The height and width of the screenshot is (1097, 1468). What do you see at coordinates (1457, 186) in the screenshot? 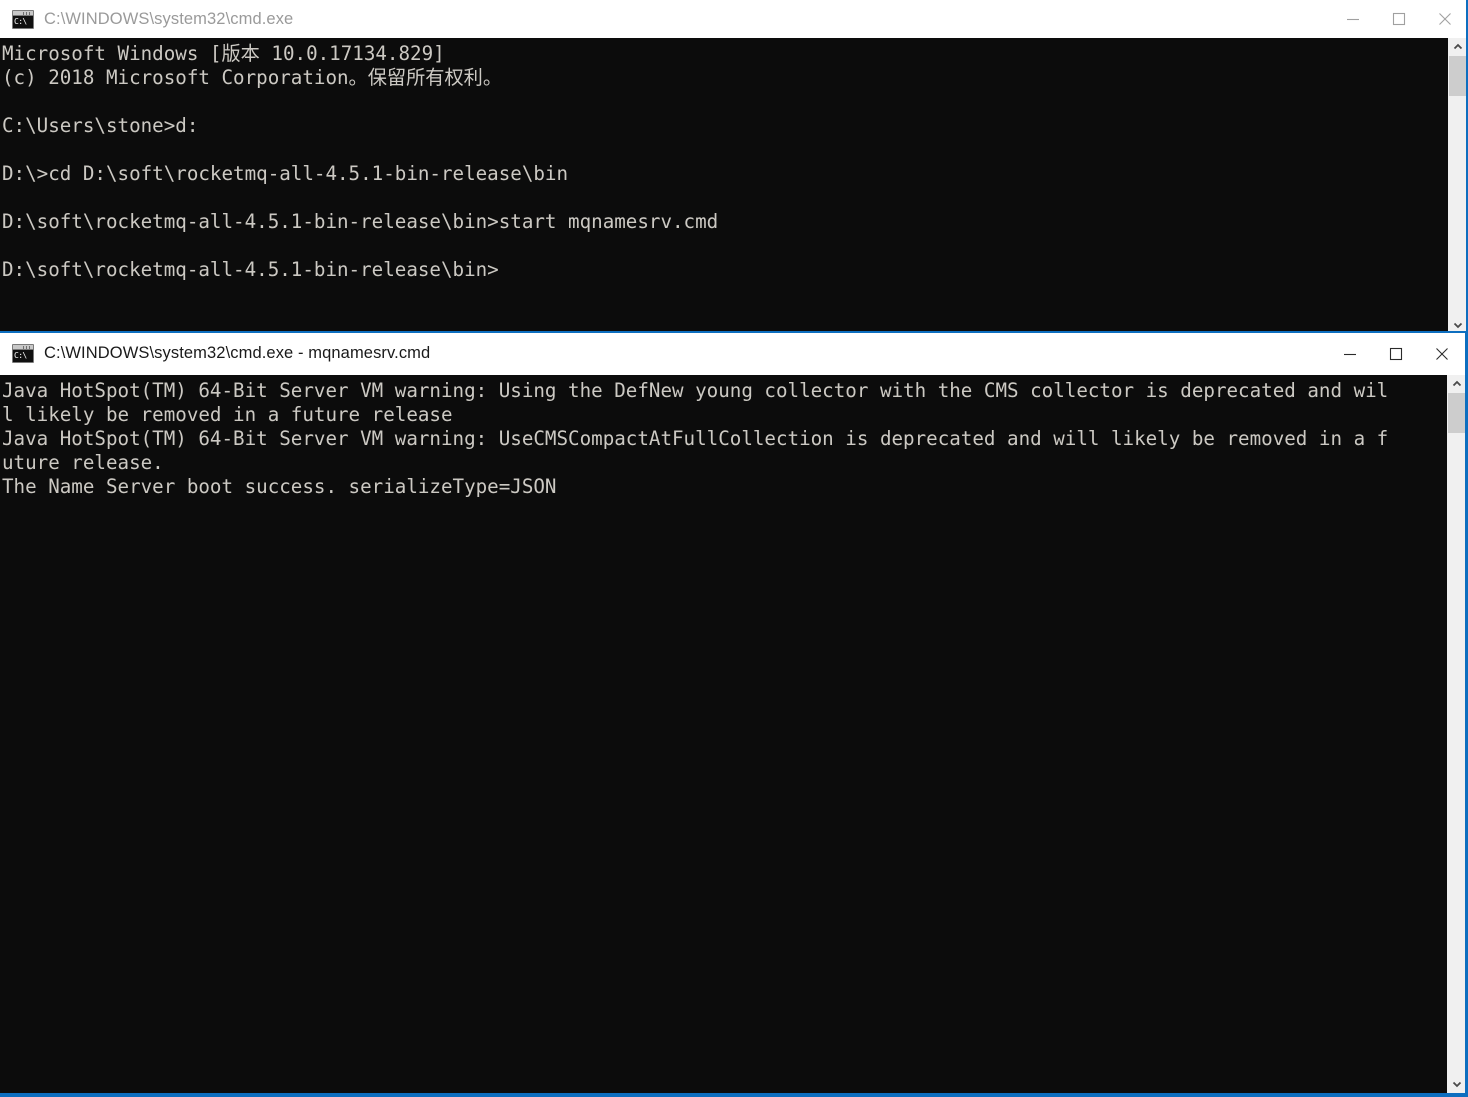
I see `console-scrollbar-background` at bounding box center [1457, 186].